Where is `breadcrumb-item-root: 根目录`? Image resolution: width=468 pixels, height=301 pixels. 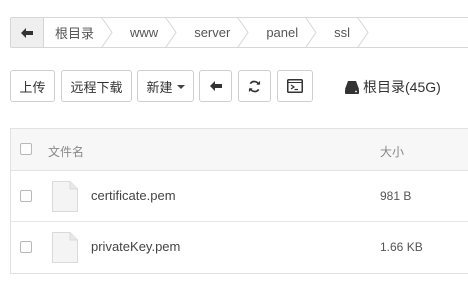
breadcrumb-item-root: 根目录 is located at coordinates (78, 32).